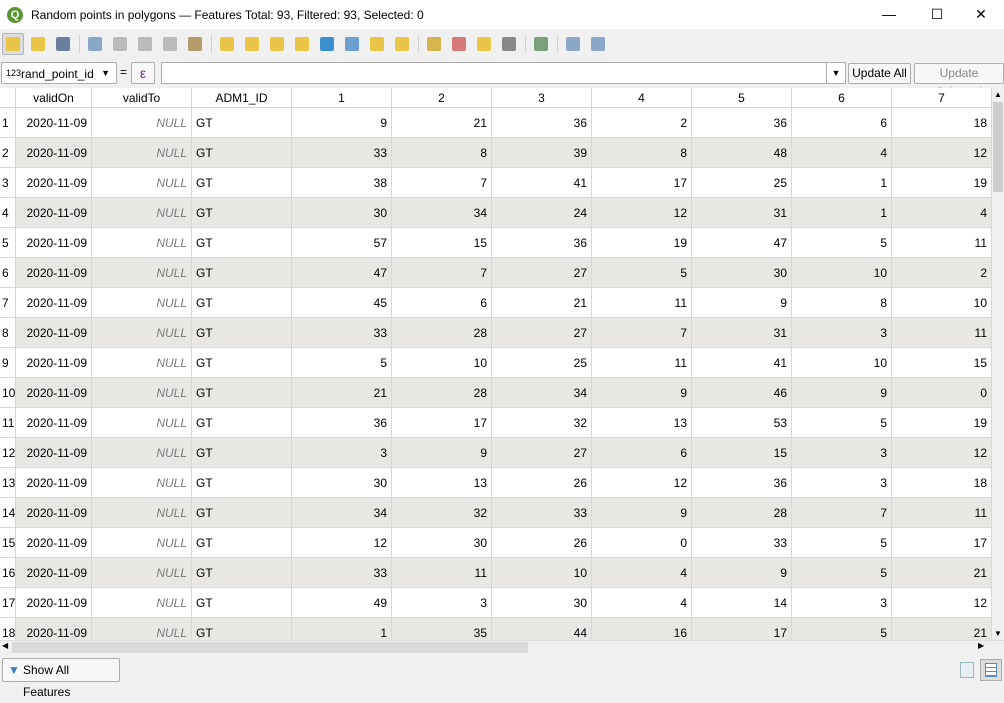  I want to click on cell-1: 33, so click(342, 573).